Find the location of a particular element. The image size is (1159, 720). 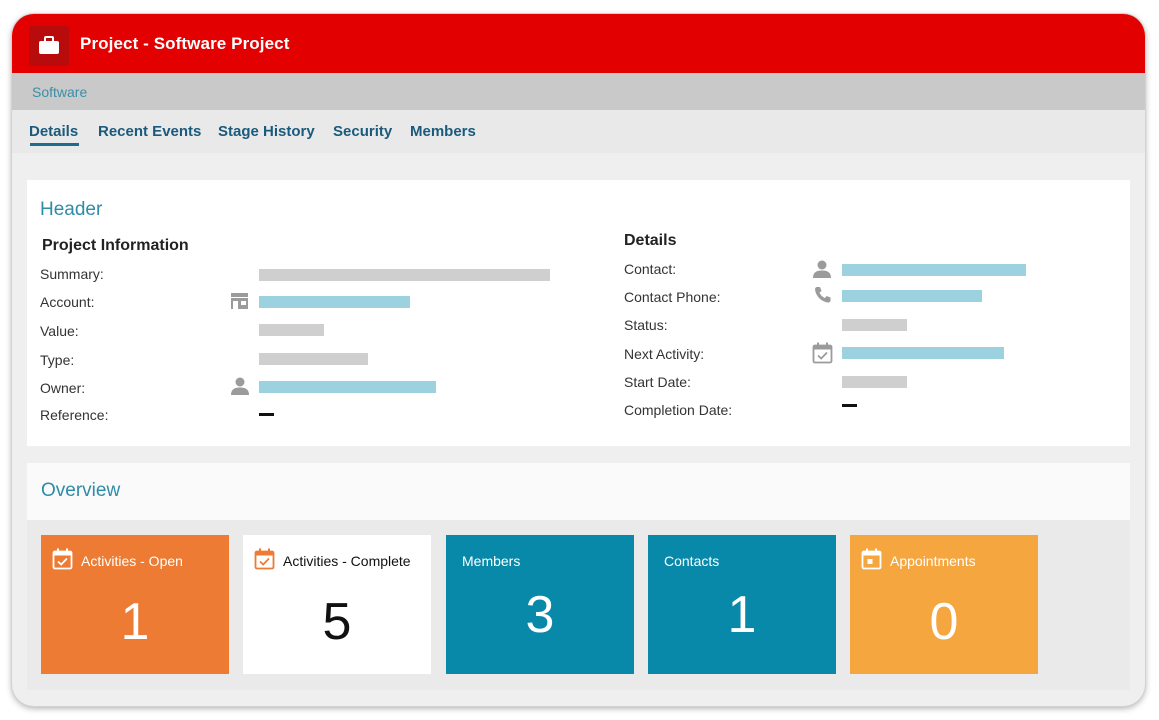

contact-link is located at coordinates (934, 270).